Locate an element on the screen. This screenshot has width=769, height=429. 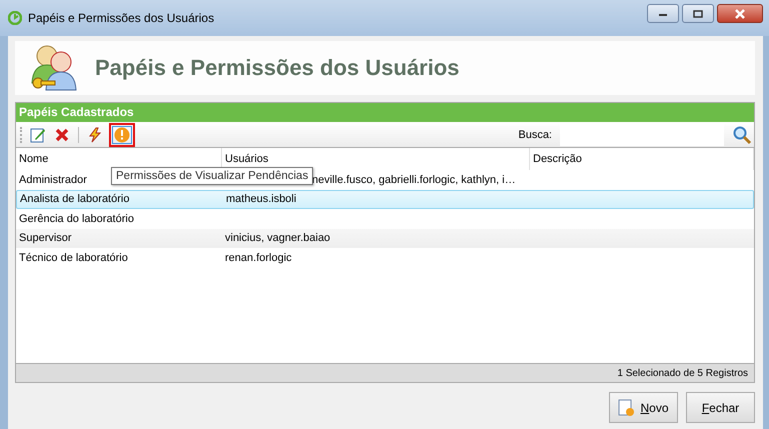
close-window-button: Fechar is located at coordinates (720, 407).